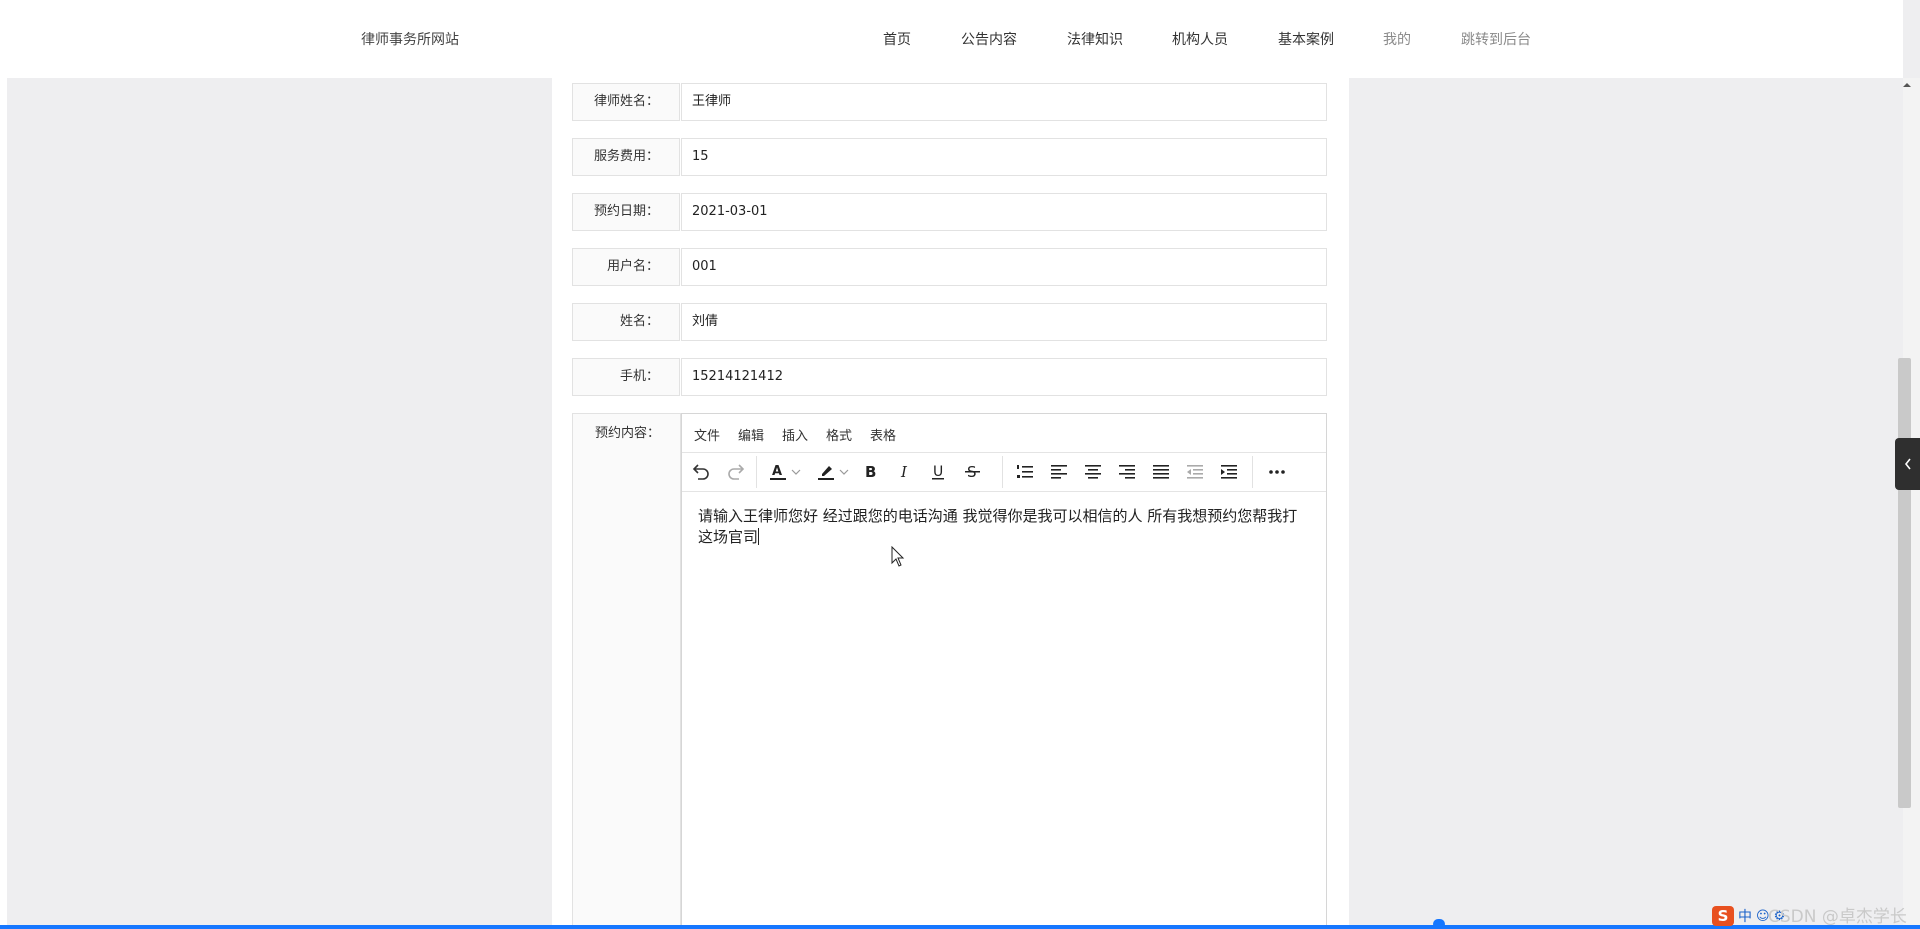 The image size is (1920, 929). What do you see at coordinates (1004, 433) in the screenshot?
I see `editor-menubar: 文件 编辑 插入 格式 表格` at bounding box center [1004, 433].